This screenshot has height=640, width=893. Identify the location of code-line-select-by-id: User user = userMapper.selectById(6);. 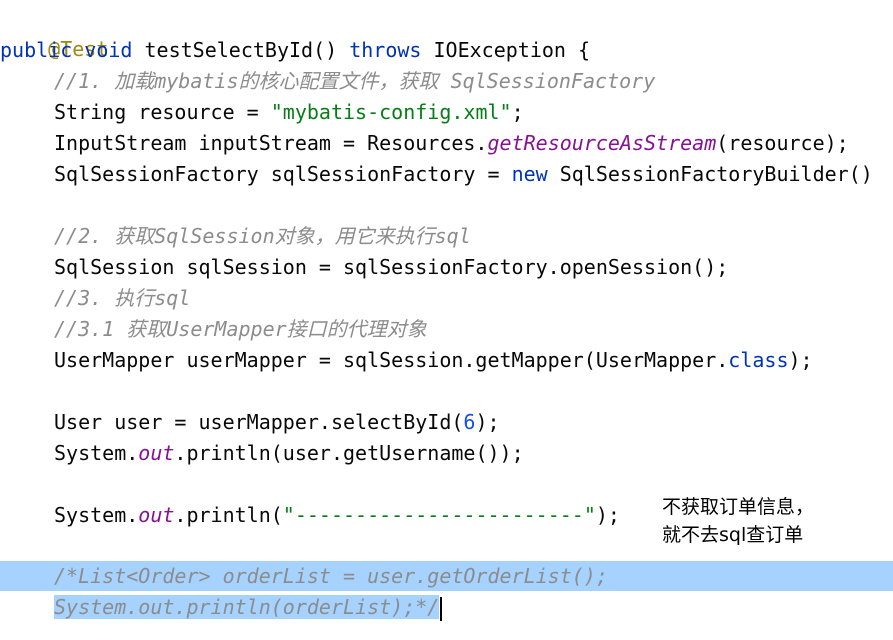
(446, 422).